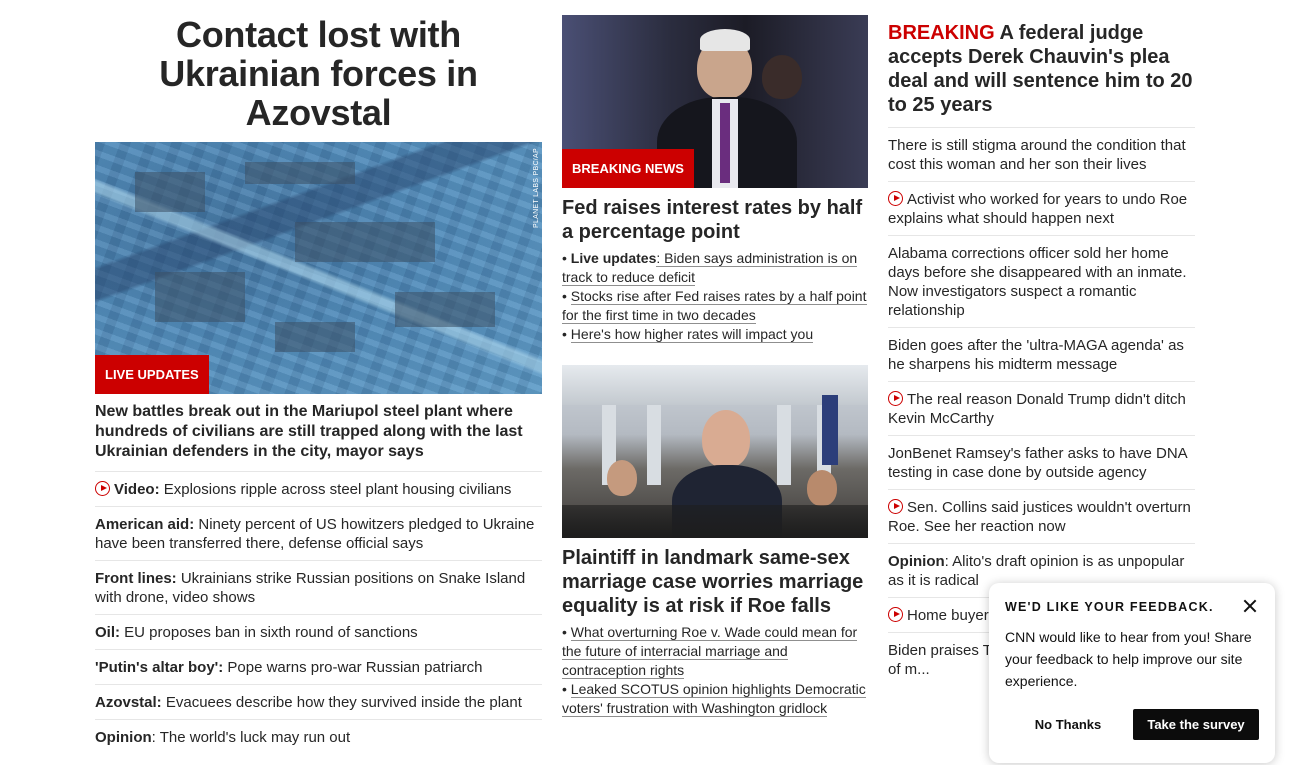 The width and height of the screenshot is (1290, 765). Describe the element at coordinates (1250, 606) in the screenshot. I see `close-icon` at that location.